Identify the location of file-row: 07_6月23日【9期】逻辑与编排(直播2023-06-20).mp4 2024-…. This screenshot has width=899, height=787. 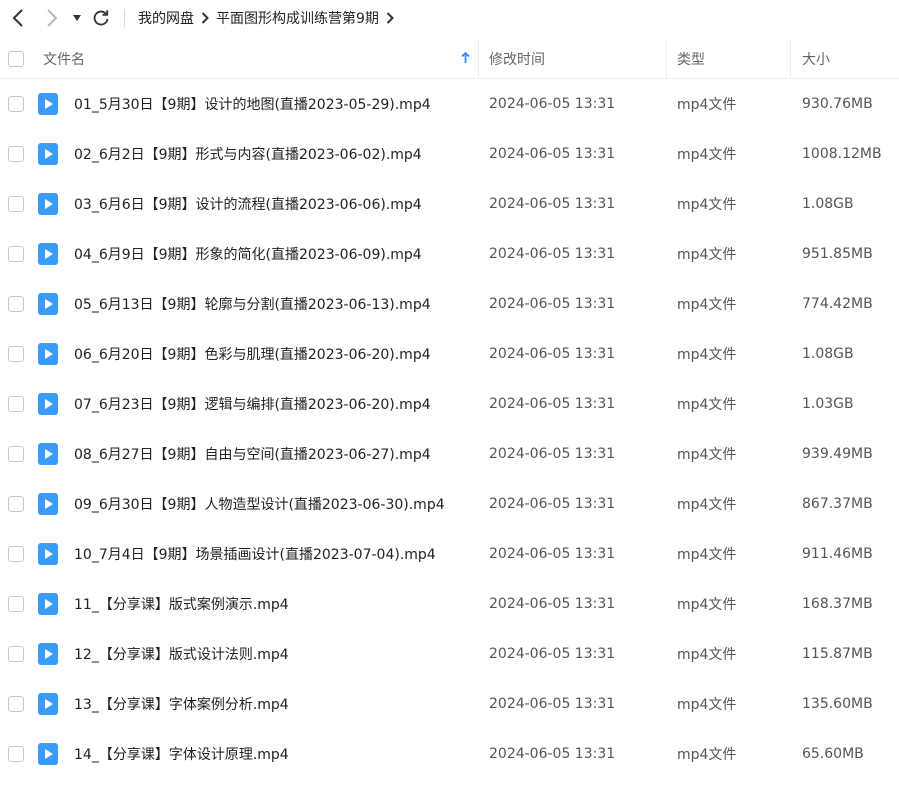
(449, 404).